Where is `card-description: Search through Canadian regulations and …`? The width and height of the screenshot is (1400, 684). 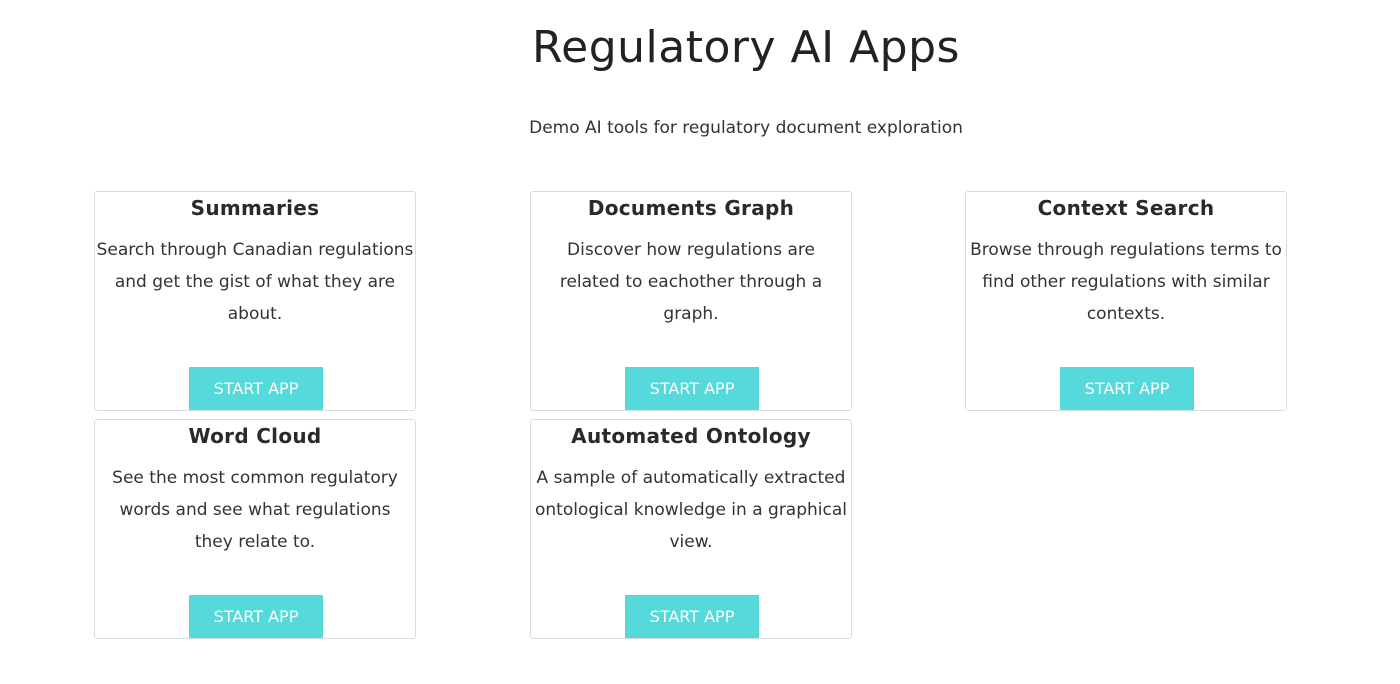
card-description: Search through Canadian regulations and … is located at coordinates (255, 282).